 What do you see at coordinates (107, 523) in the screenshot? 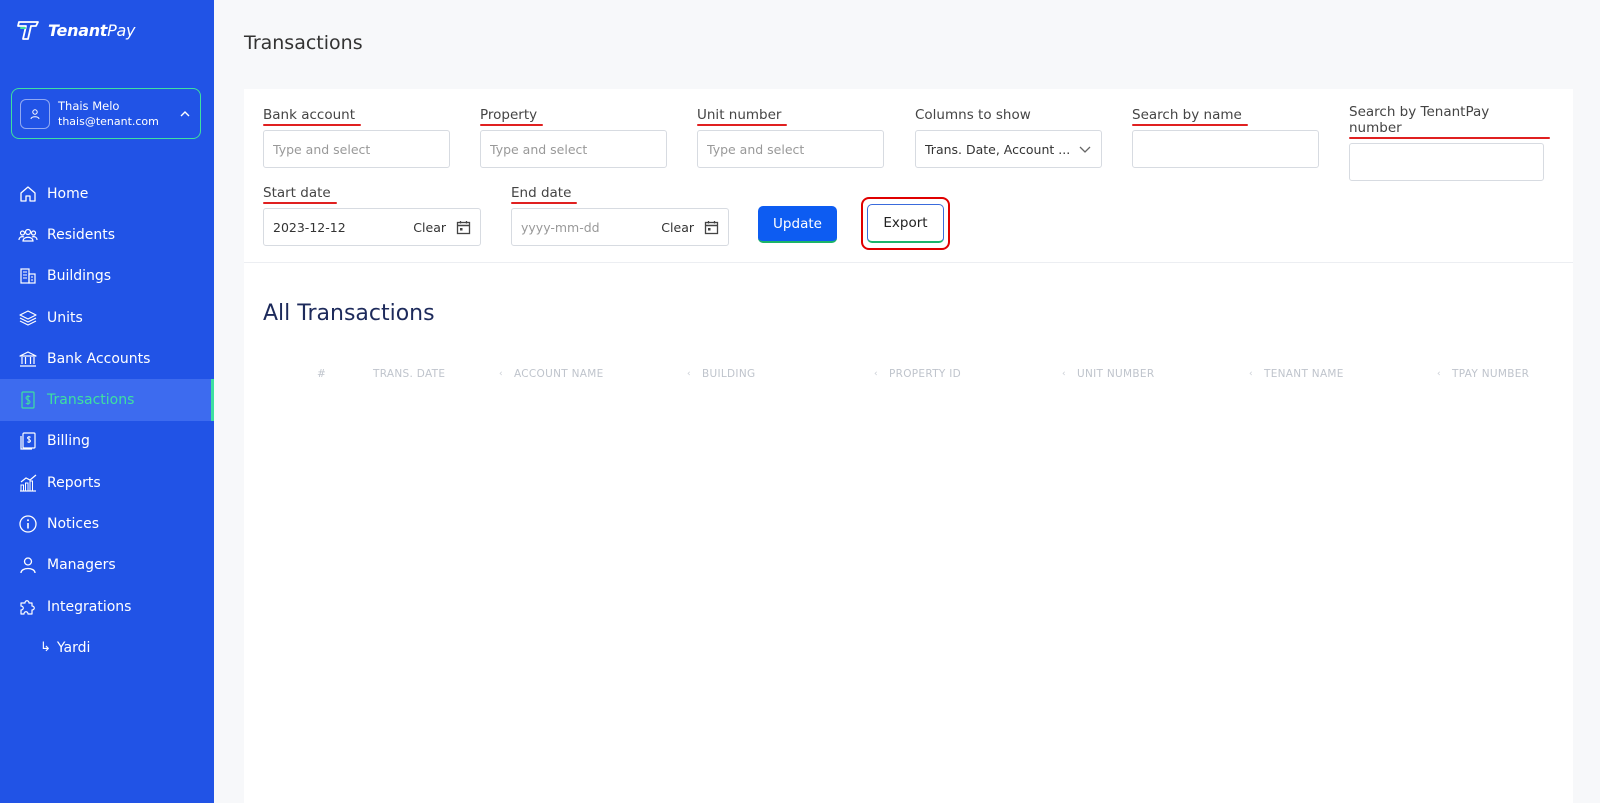
I see `sidebar-item-notices: Notices` at bounding box center [107, 523].